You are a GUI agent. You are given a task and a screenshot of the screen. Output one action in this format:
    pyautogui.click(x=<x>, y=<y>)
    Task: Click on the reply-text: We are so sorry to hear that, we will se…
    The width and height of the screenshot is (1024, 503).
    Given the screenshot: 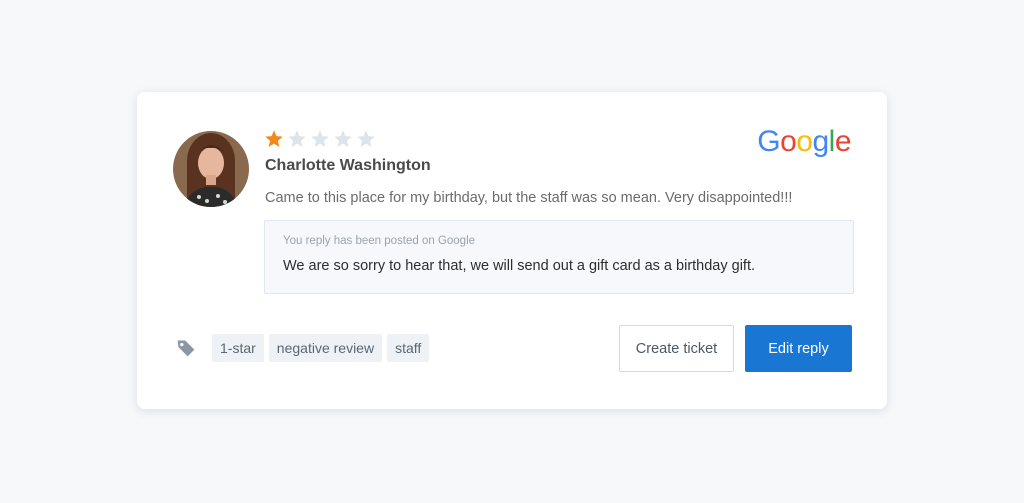 What is the action you would take?
    pyautogui.click(x=519, y=266)
    